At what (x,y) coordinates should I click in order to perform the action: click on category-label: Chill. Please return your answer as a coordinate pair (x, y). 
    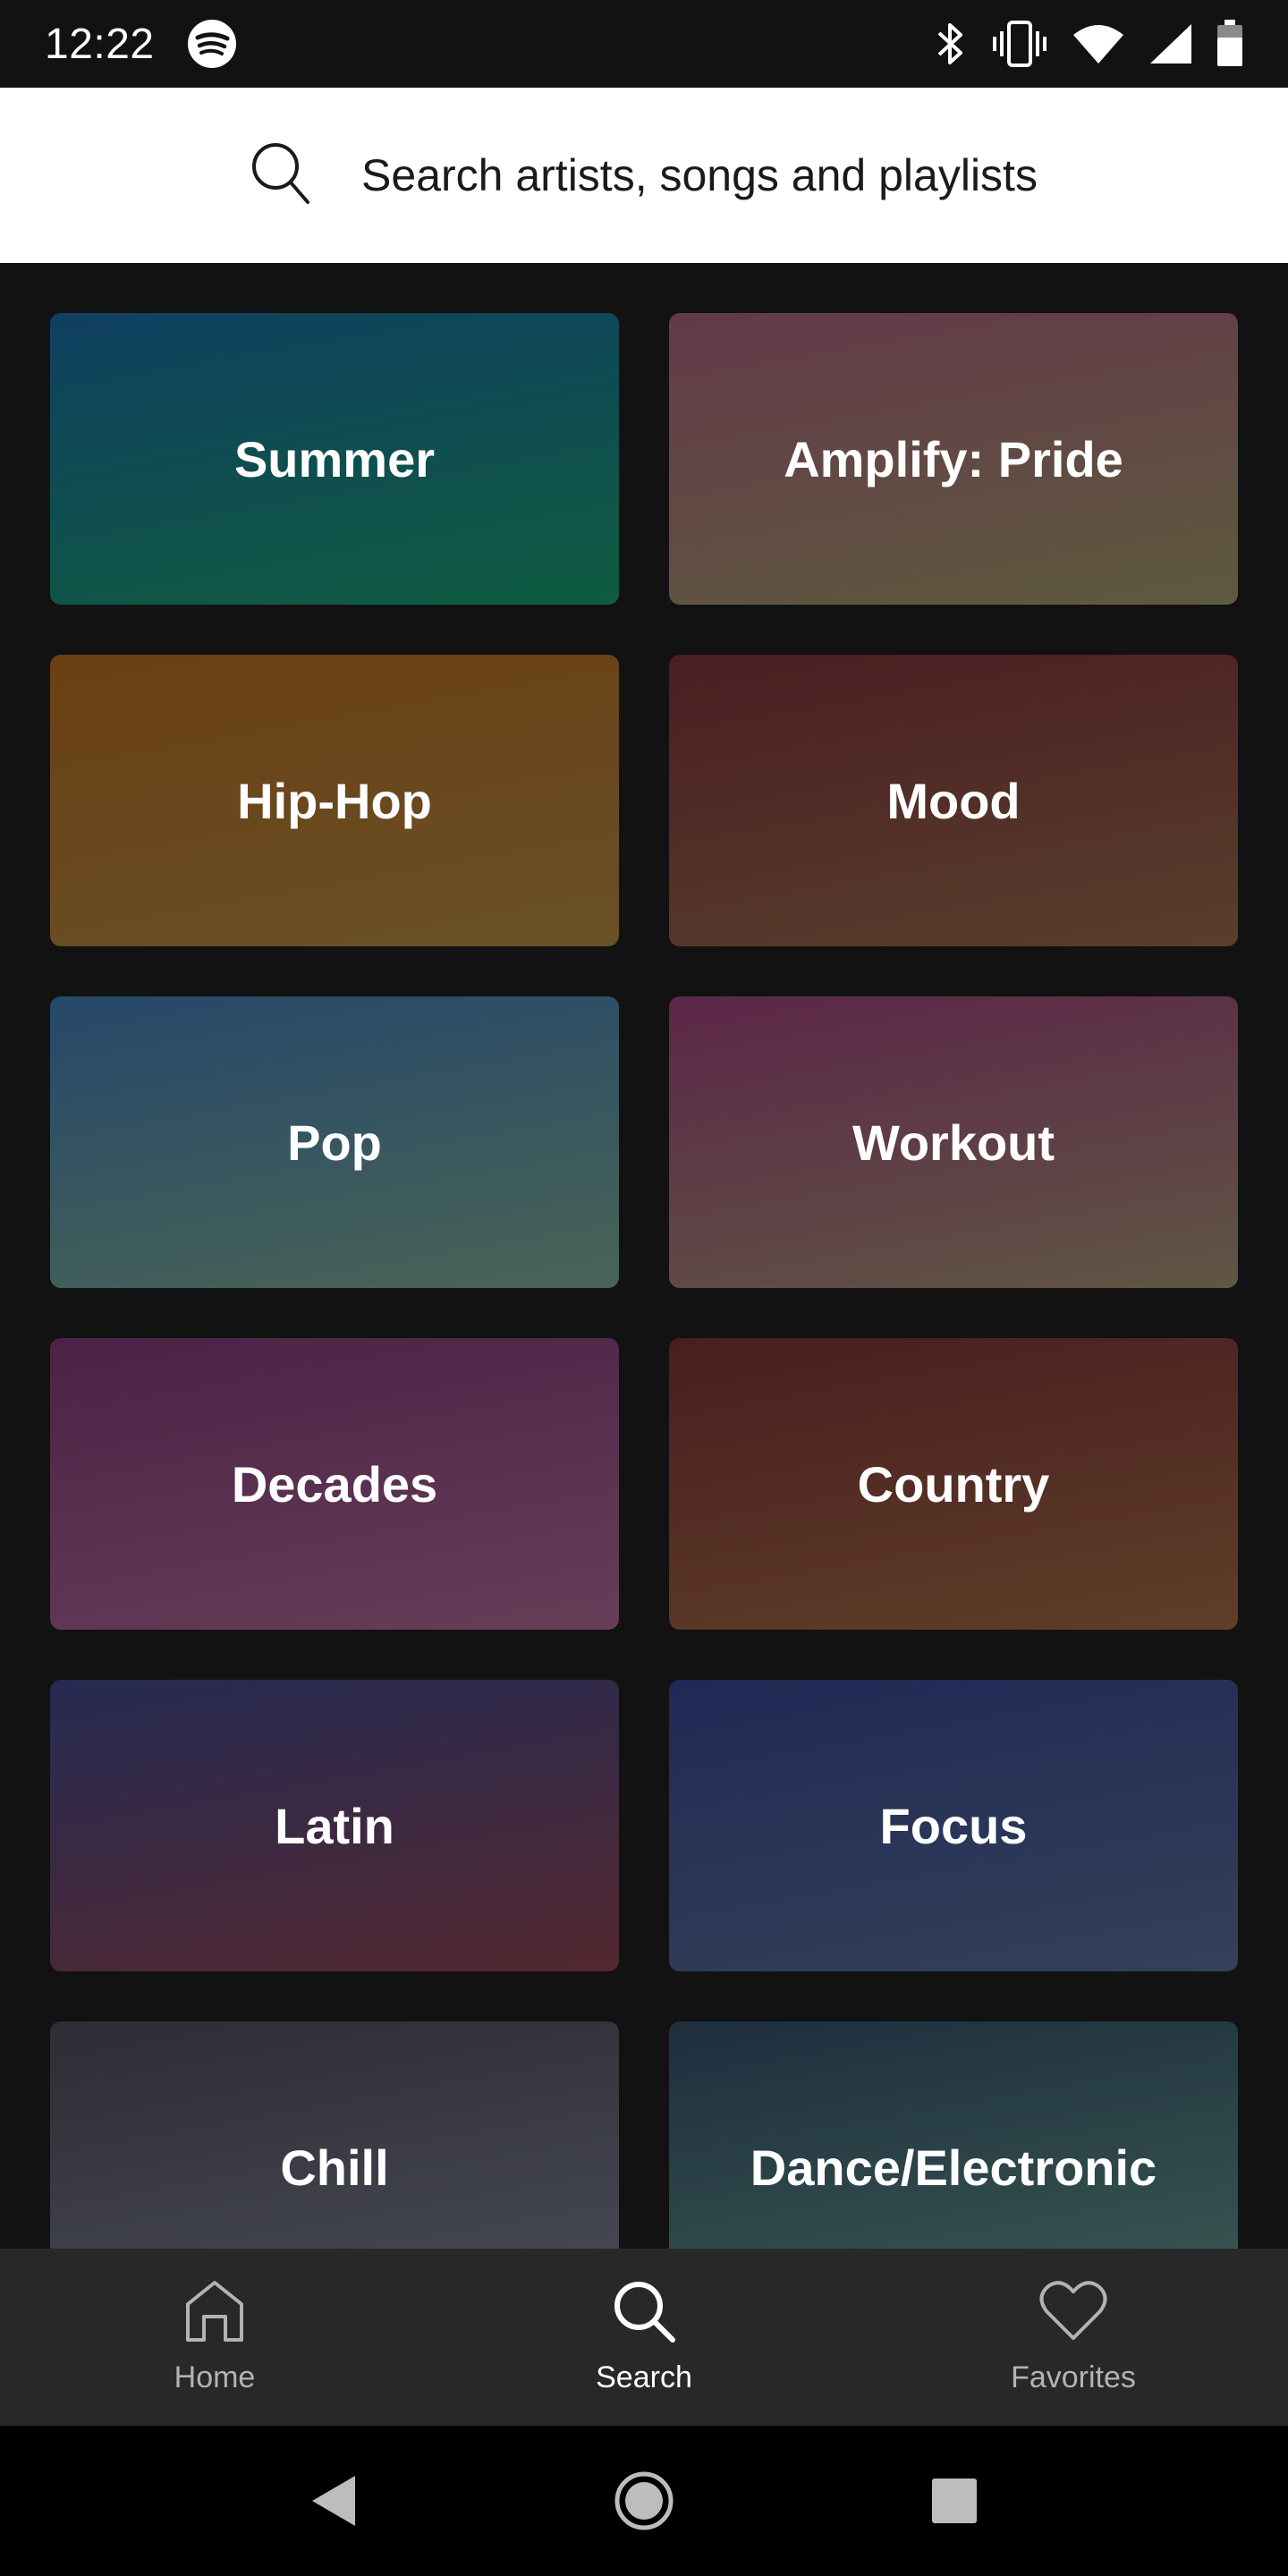
    Looking at the image, I should click on (334, 2167).